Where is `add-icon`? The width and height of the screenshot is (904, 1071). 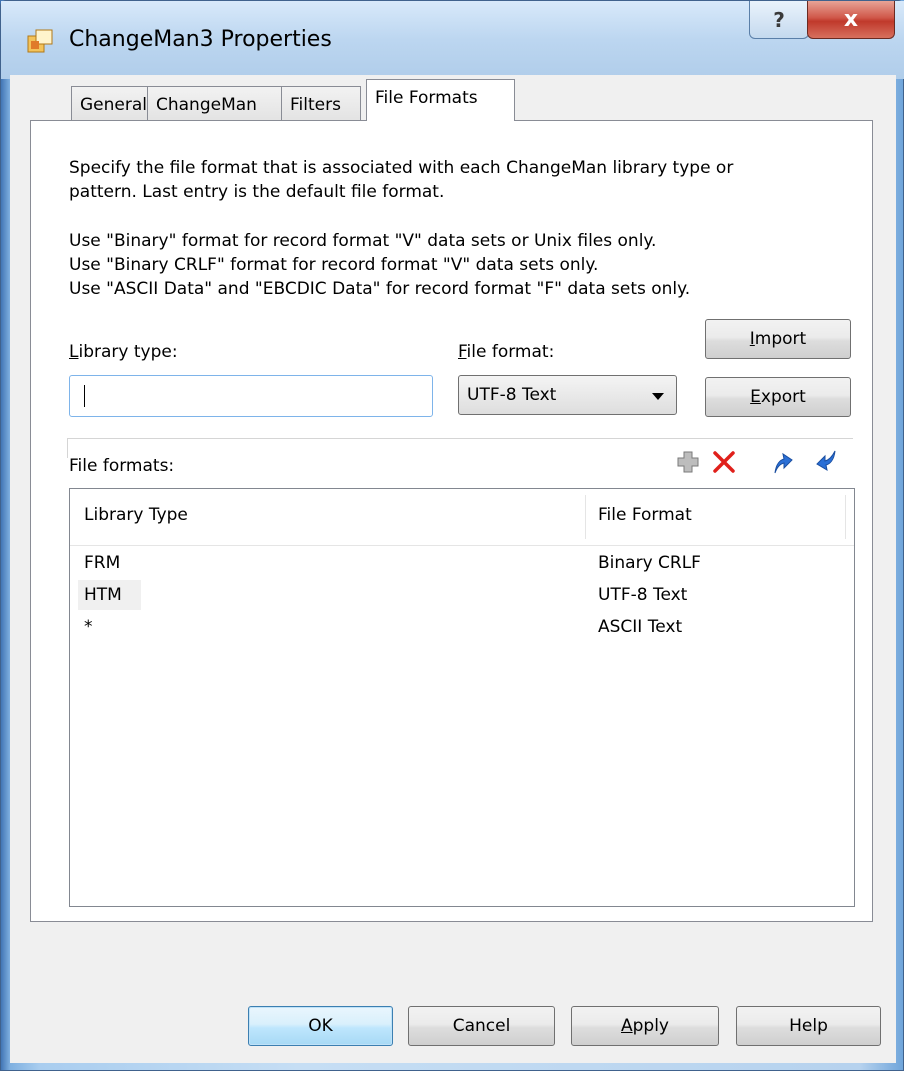
add-icon is located at coordinates (688, 462).